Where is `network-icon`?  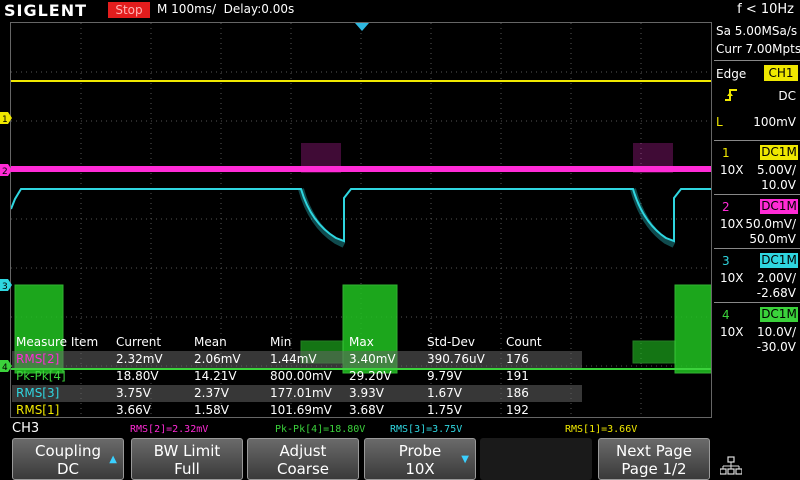
network-icon is located at coordinates (731, 465).